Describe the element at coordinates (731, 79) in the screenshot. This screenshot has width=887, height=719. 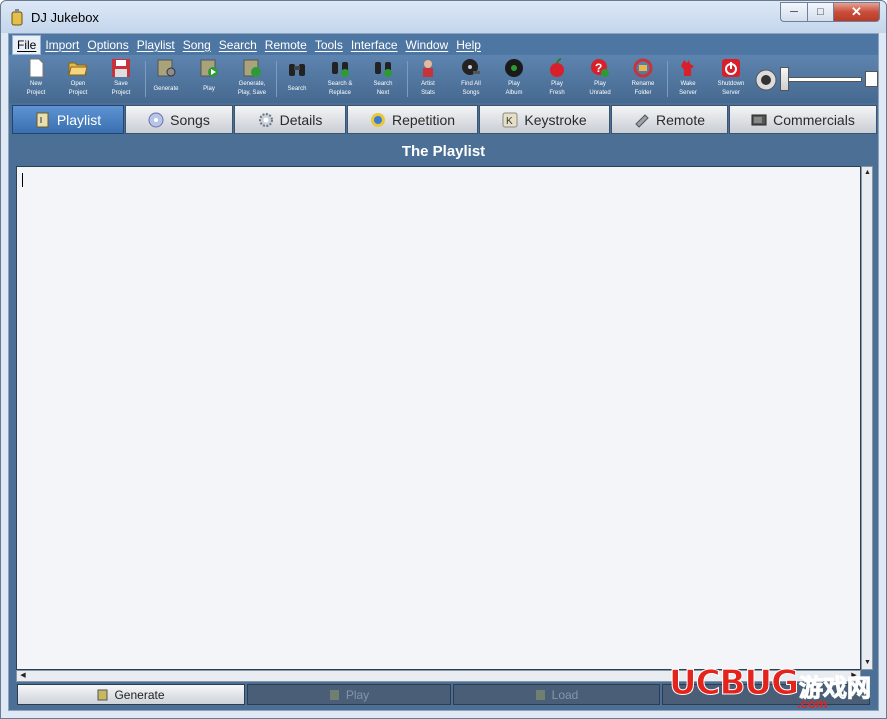
I see `shutdown-server-button: Shutdown Server` at that location.